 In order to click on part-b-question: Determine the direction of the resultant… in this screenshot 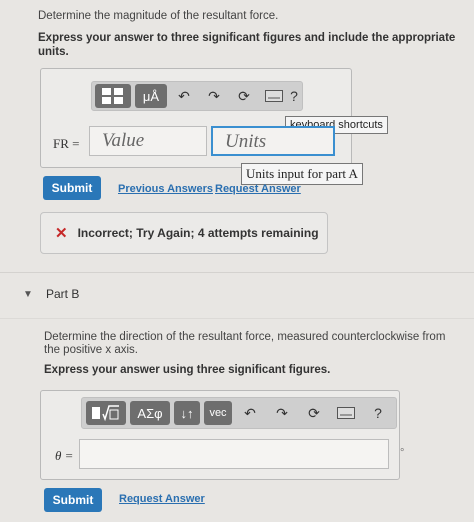, I will do `click(245, 343)`.